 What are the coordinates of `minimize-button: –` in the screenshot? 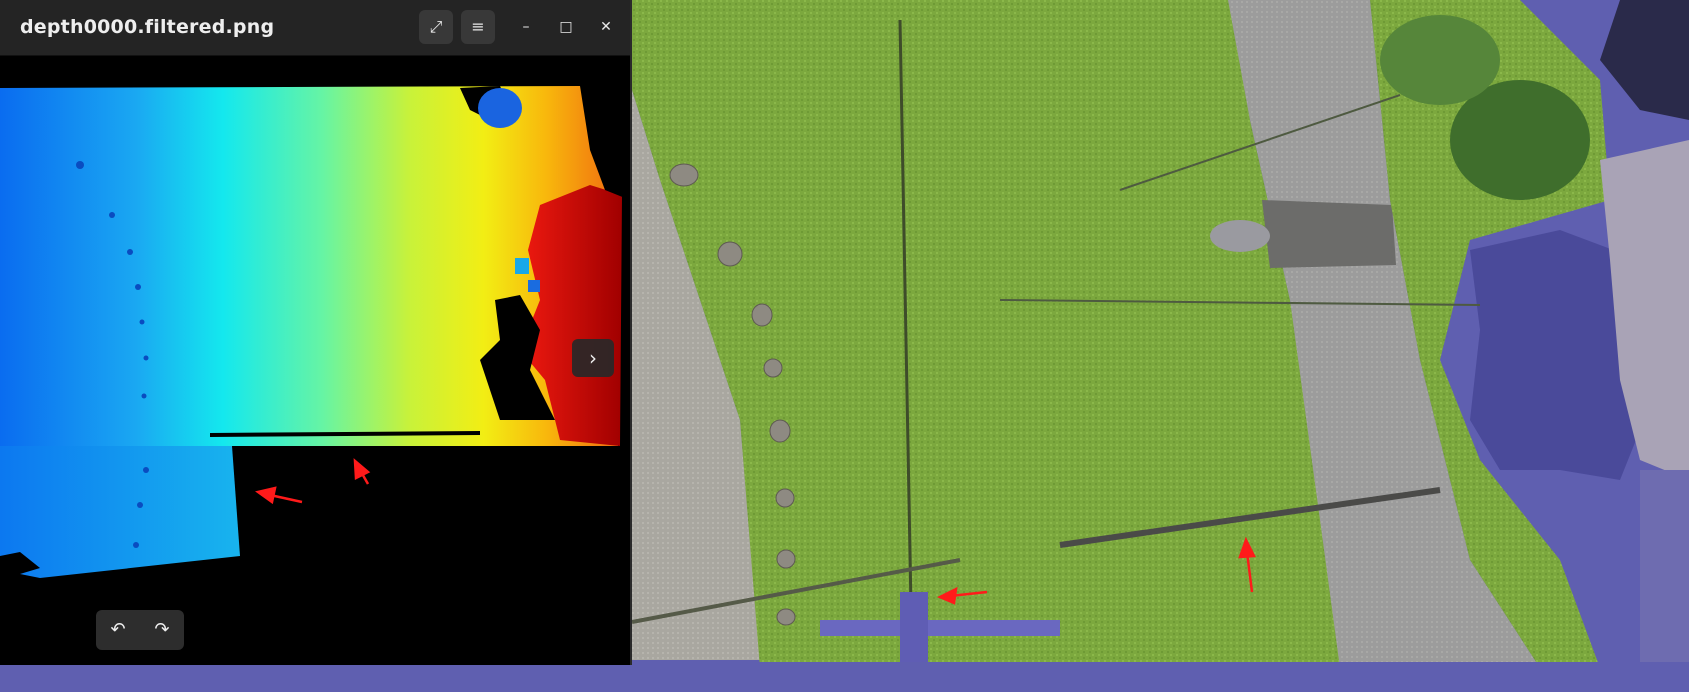 It's located at (526, 27).